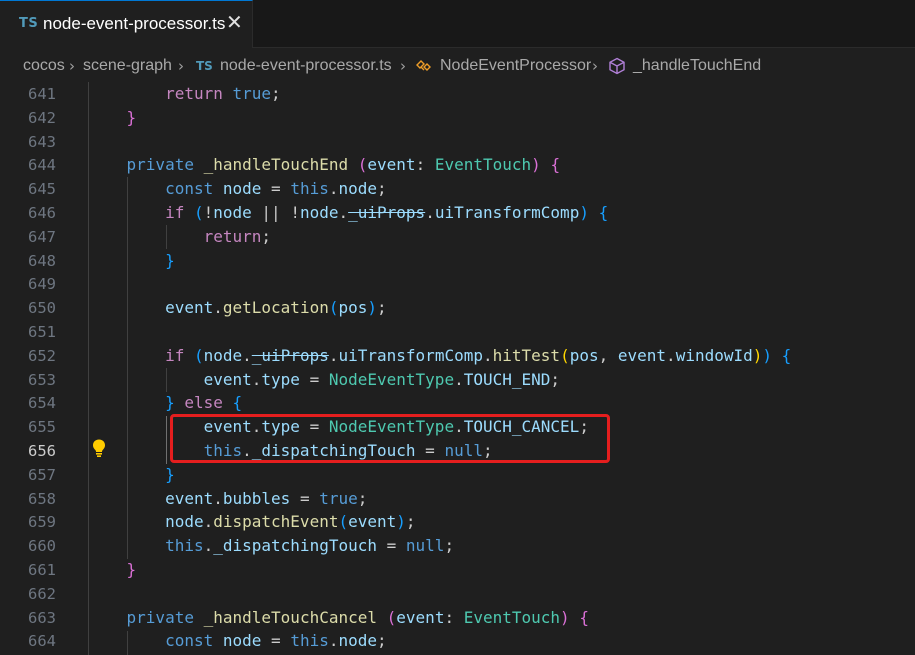 The image size is (915, 655). Describe the element at coordinates (457, 94) in the screenshot. I see `code-line: 641 return true;` at that location.